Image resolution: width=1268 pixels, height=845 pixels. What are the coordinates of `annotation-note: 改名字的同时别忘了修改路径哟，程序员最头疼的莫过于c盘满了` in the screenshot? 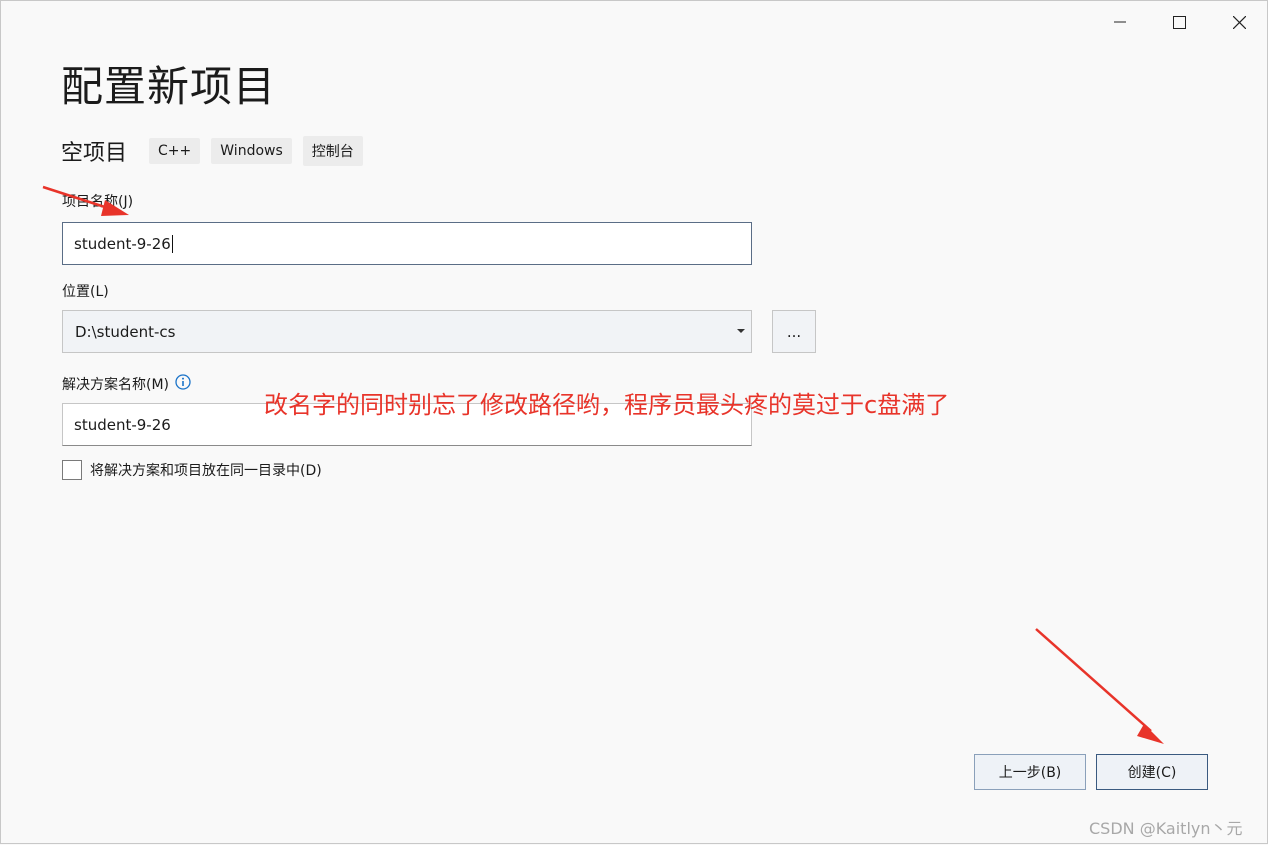 It's located at (607, 405).